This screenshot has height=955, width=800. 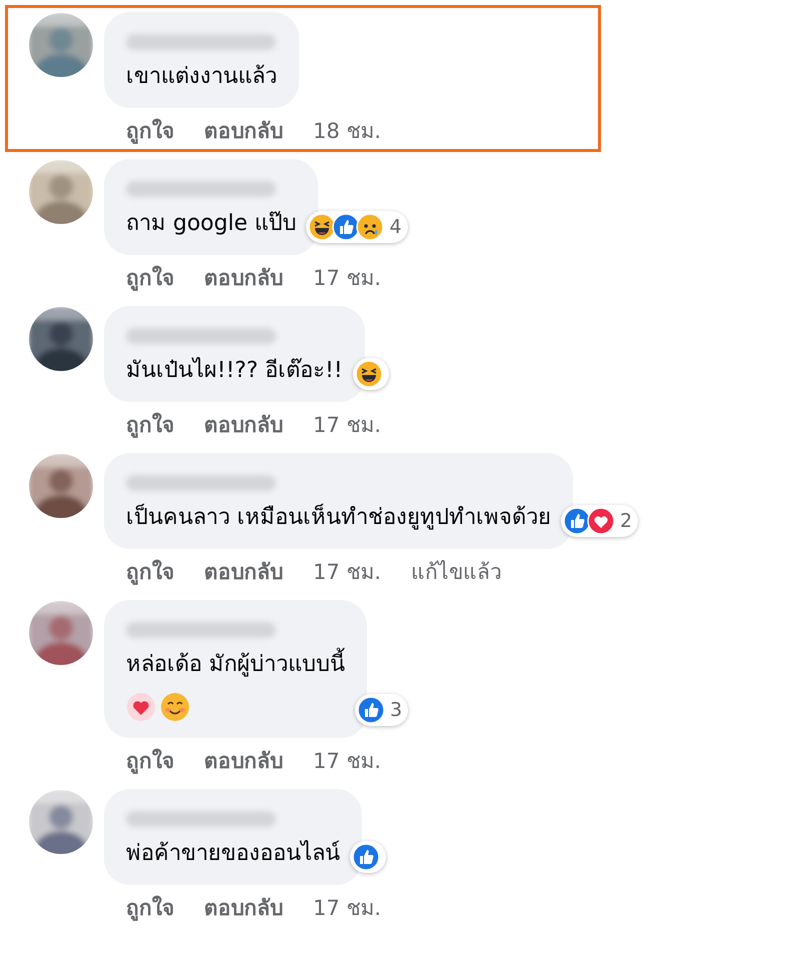 I want to click on comment-text: ถาม google แป๊บ, so click(x=211, y=224).